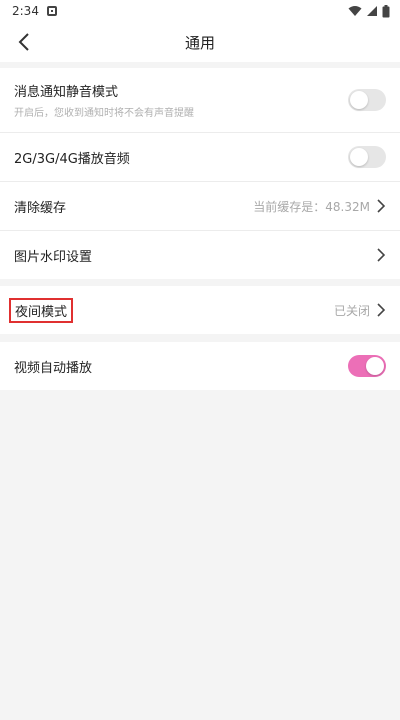 The width and height of the screenshot is (400, 720). I want to click on settings-group-display: 夜间模式 已关闭, so click(200, 310).